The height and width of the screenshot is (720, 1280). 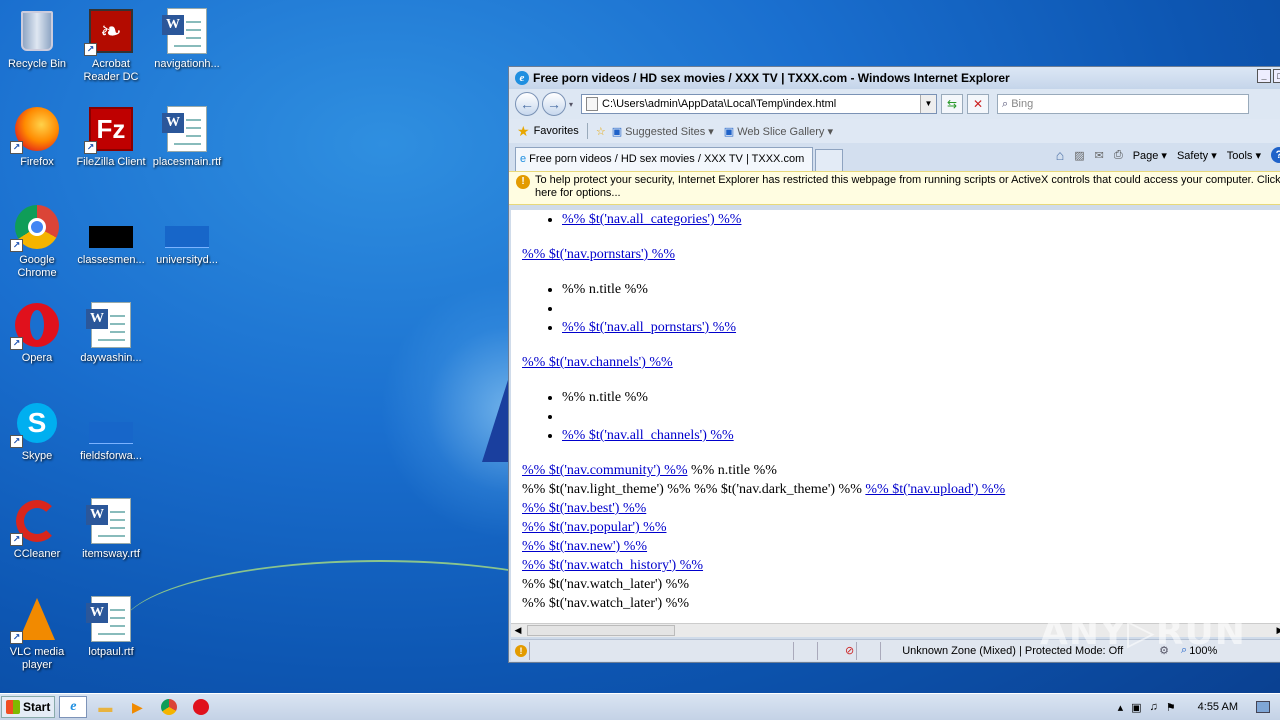 What do you see at coordinates (1123, 104) in the screenshot?
I see `search-box: ⌕ Bing` at bounding box center [1123, 104].